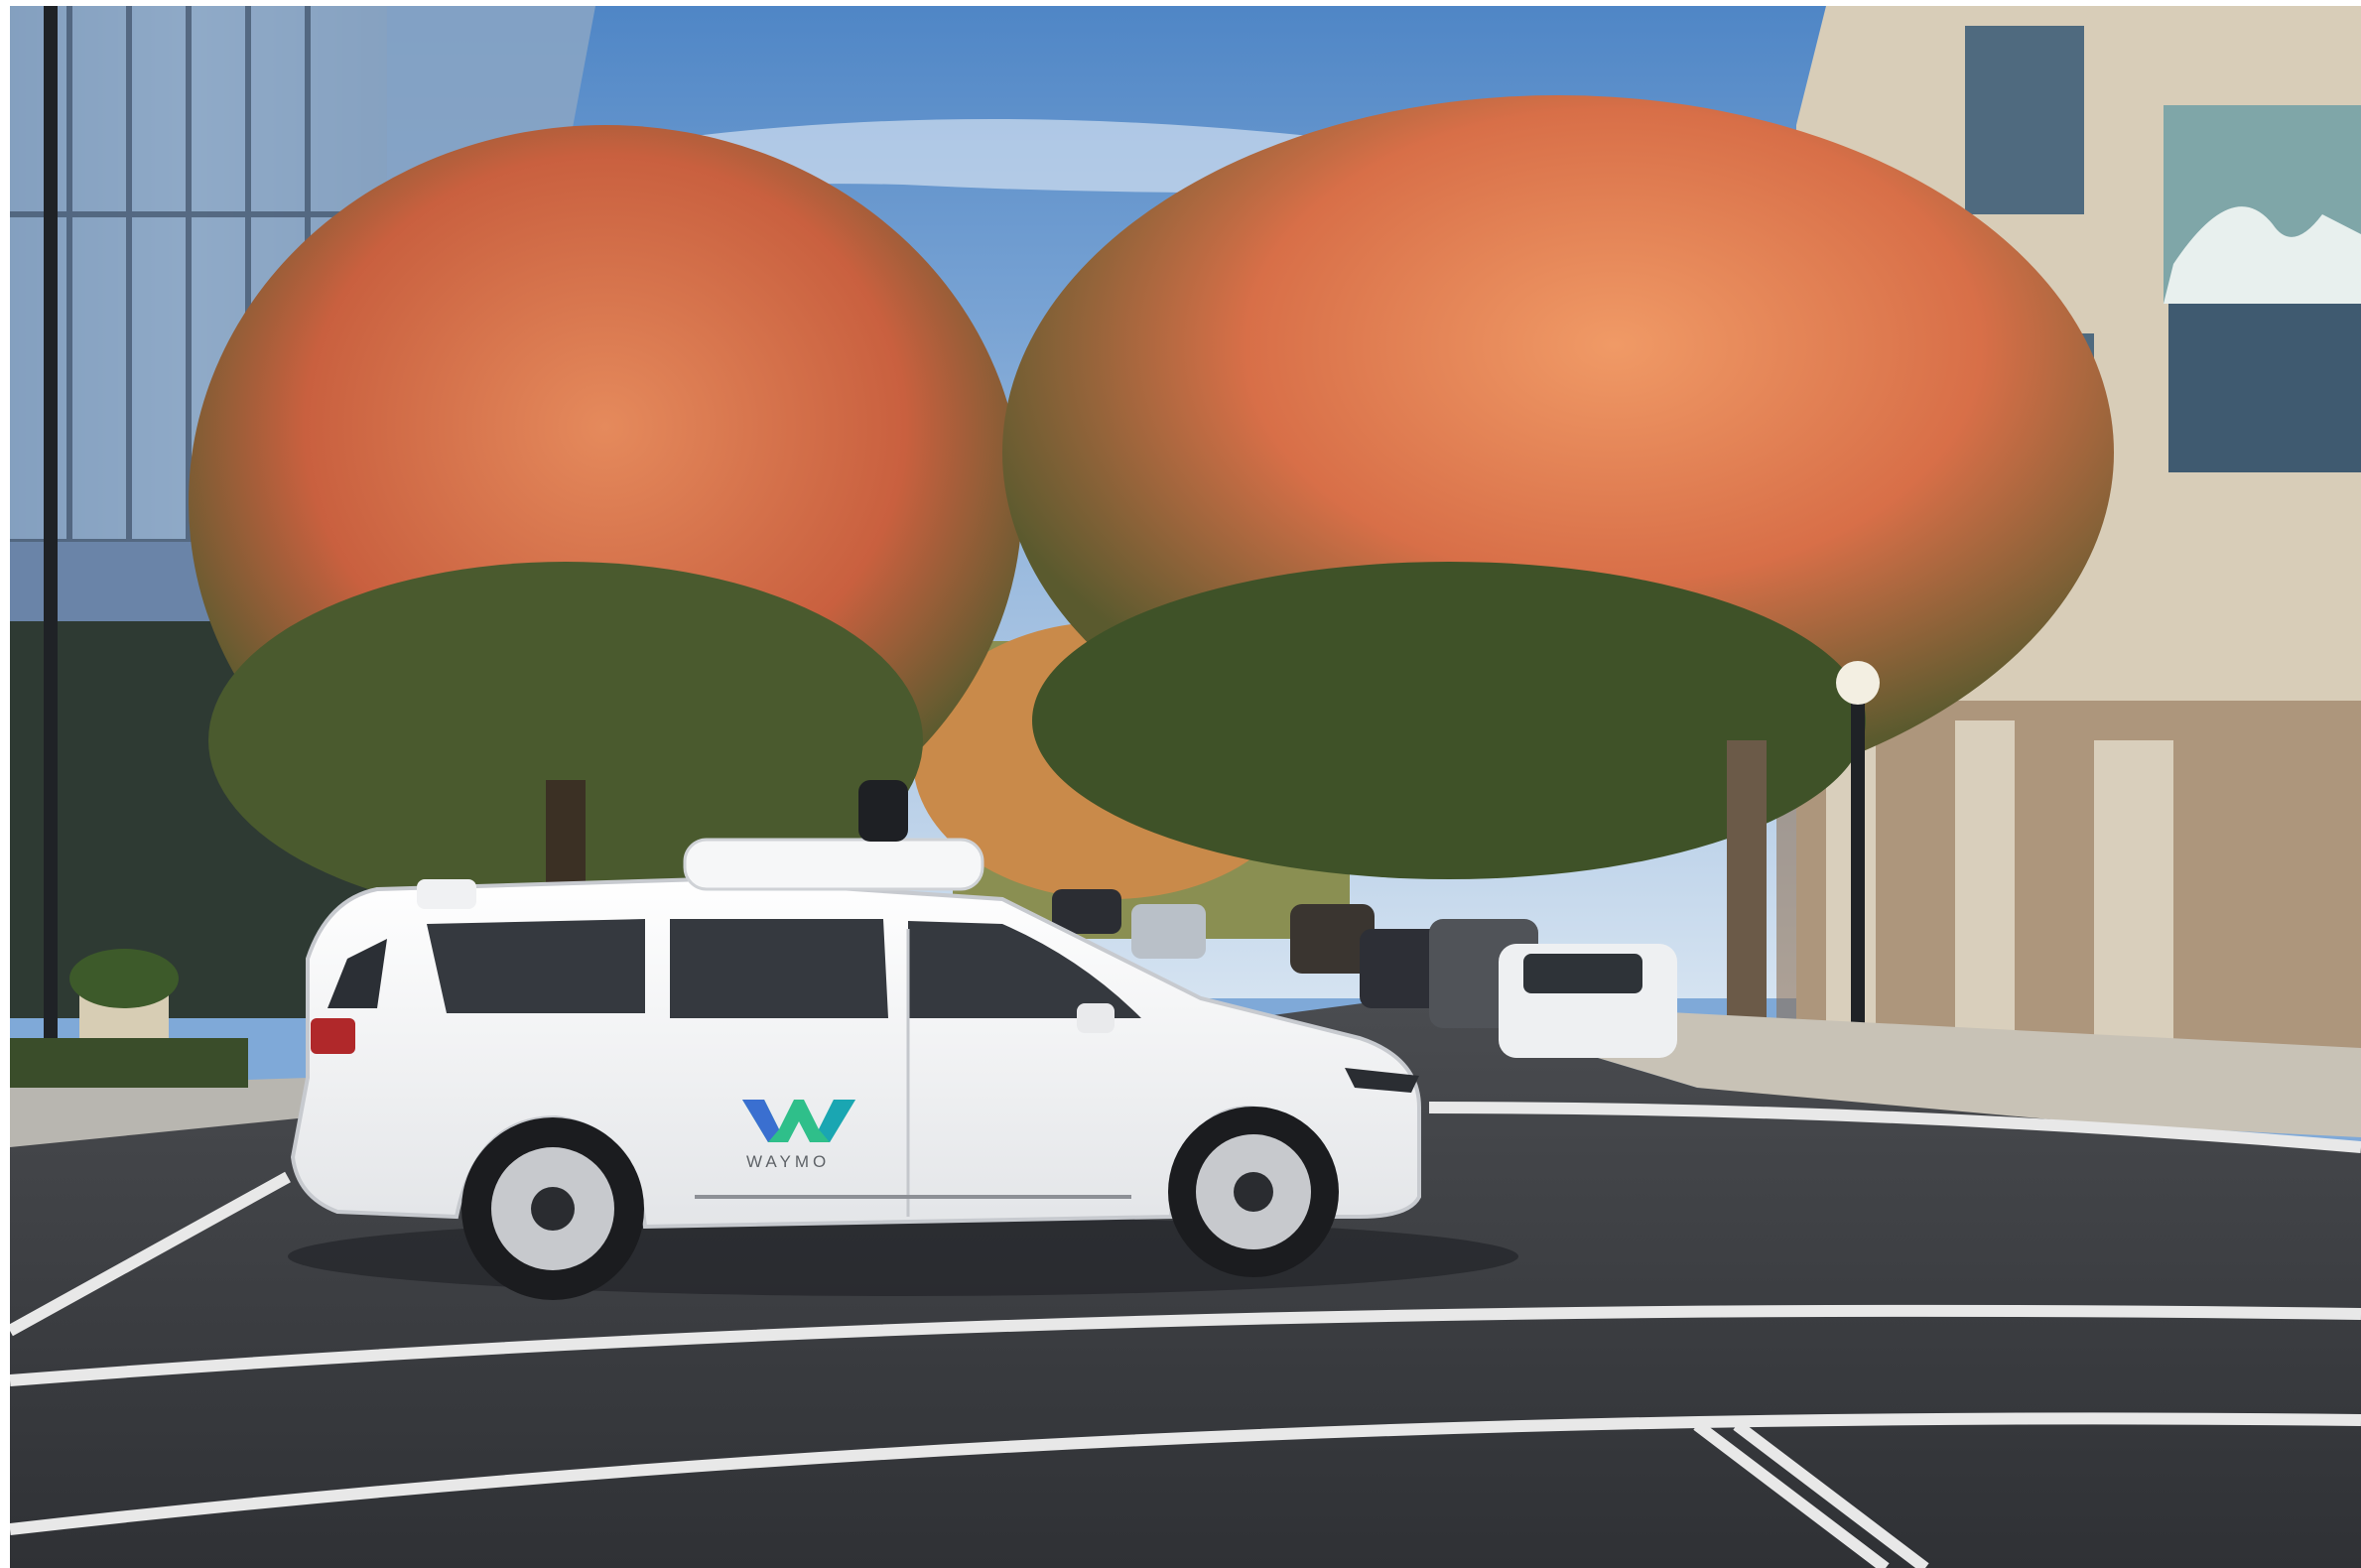 The image size is (2361, 1568). Describe the element at coordinates (2264, 388) in the screenshot. I see `stone-building-windows-right` at that location.